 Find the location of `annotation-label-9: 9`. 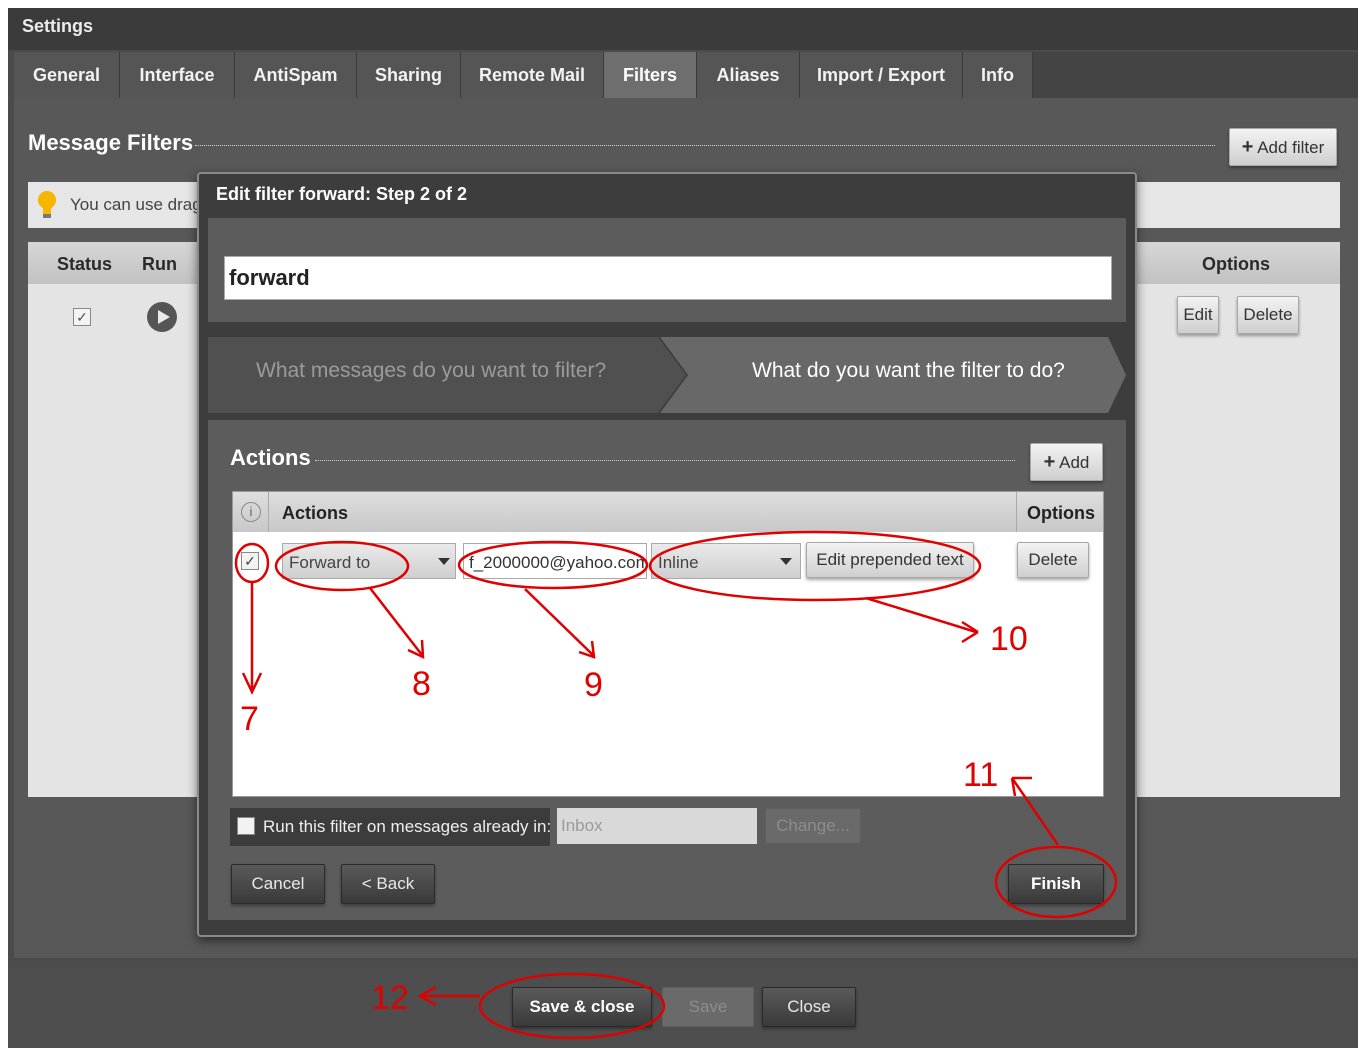

annotation-label-9: 9 is located at coordinates (593, 685).